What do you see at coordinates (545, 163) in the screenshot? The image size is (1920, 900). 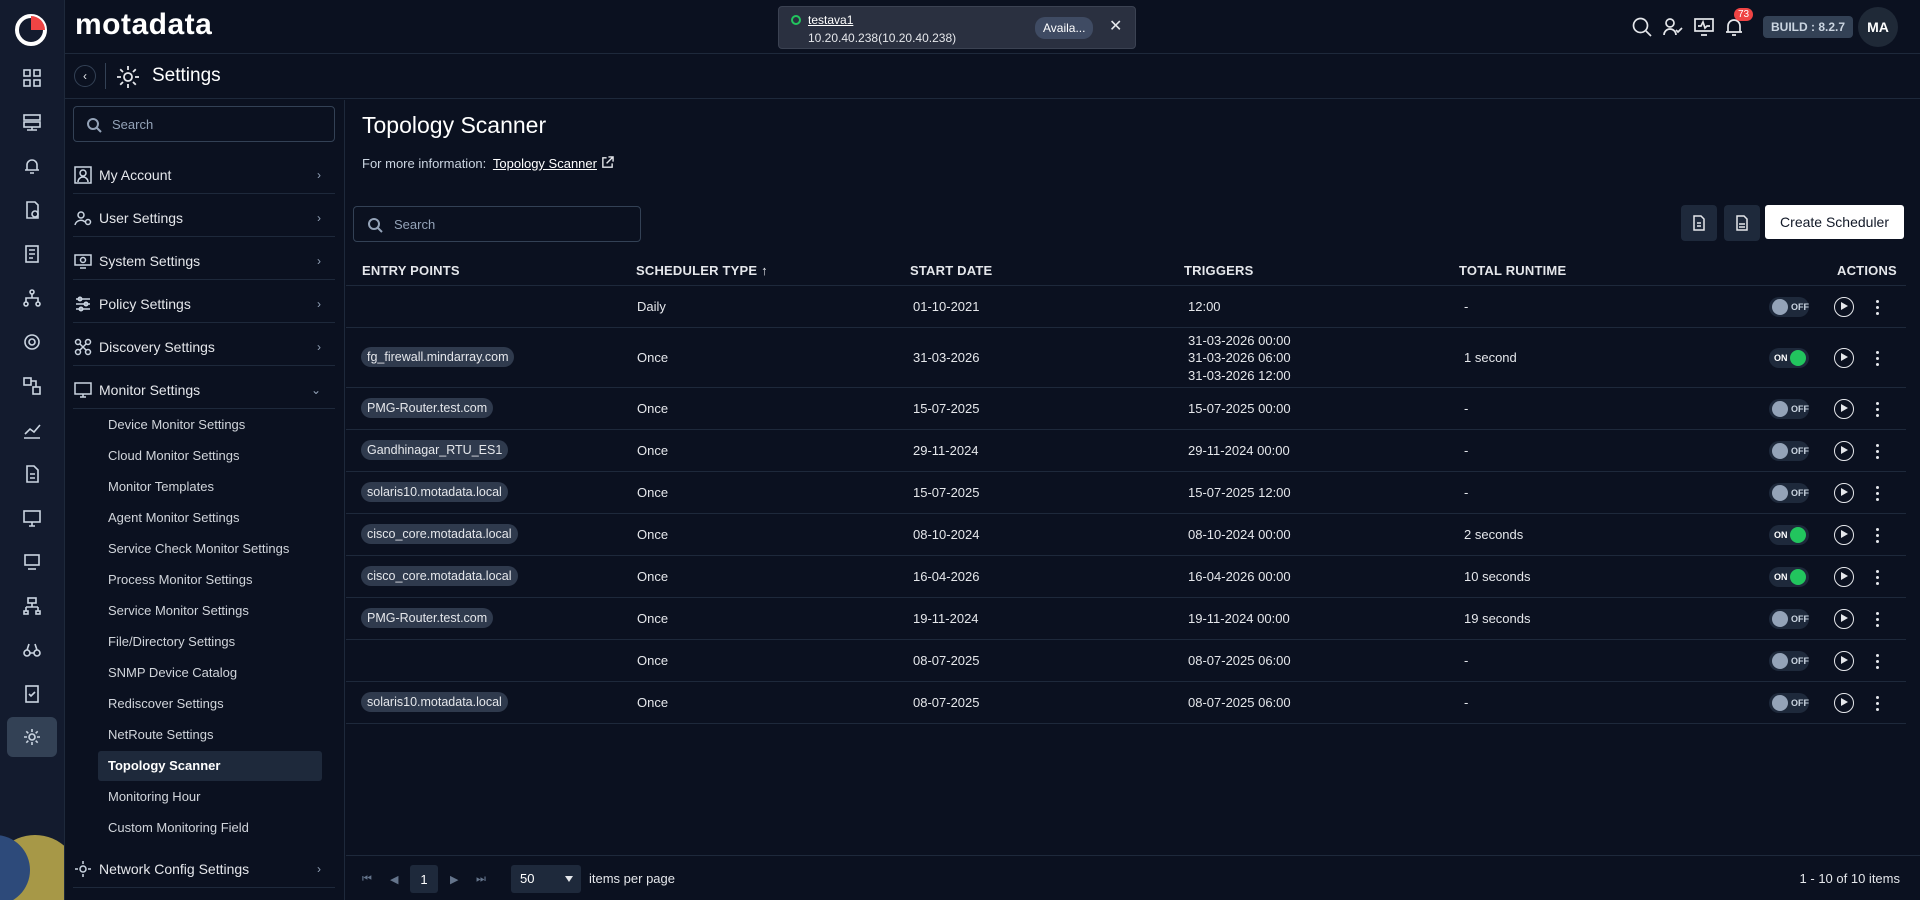 I see `info-link: Topology Scanner` at bounding box center [545, 163].